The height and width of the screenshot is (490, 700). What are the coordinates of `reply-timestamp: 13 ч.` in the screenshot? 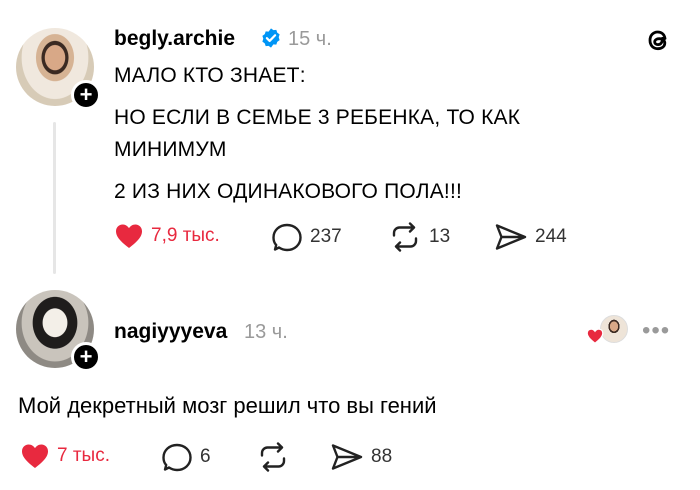 It's located at (266, 332).